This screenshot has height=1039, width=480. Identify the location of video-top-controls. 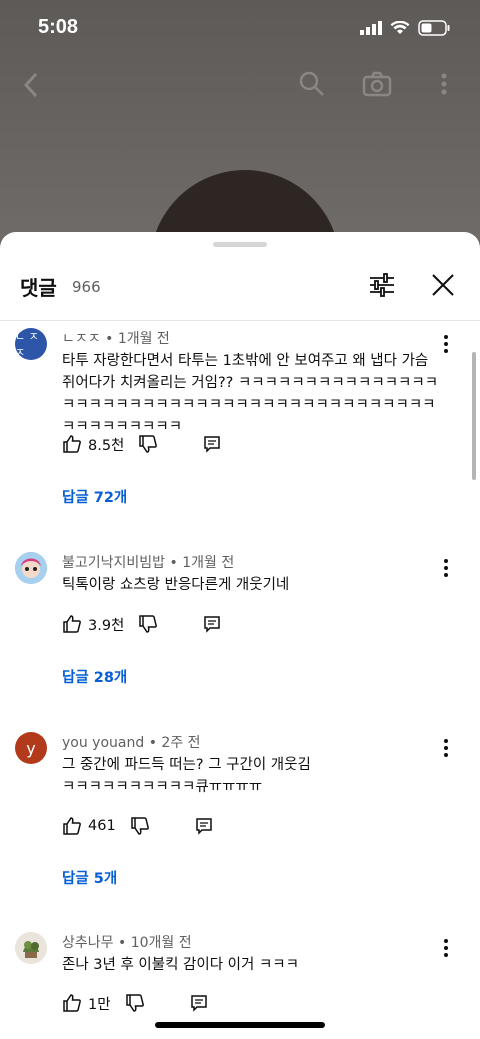
(240, 85).